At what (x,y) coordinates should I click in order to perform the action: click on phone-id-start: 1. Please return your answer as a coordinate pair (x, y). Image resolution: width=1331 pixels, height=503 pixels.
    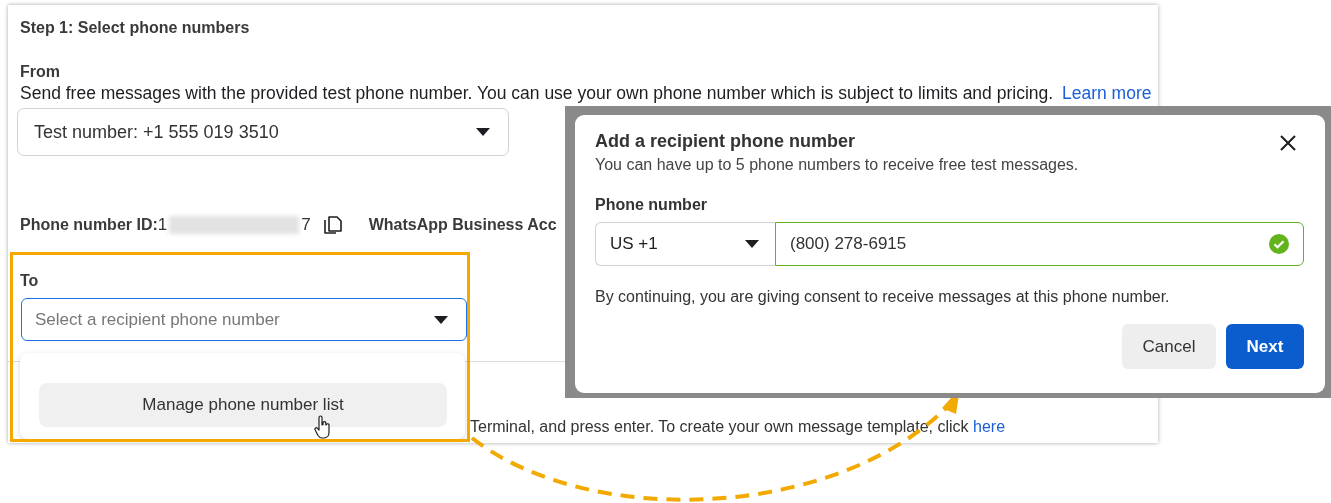
    Looking at the image, I should click on (162, 225).